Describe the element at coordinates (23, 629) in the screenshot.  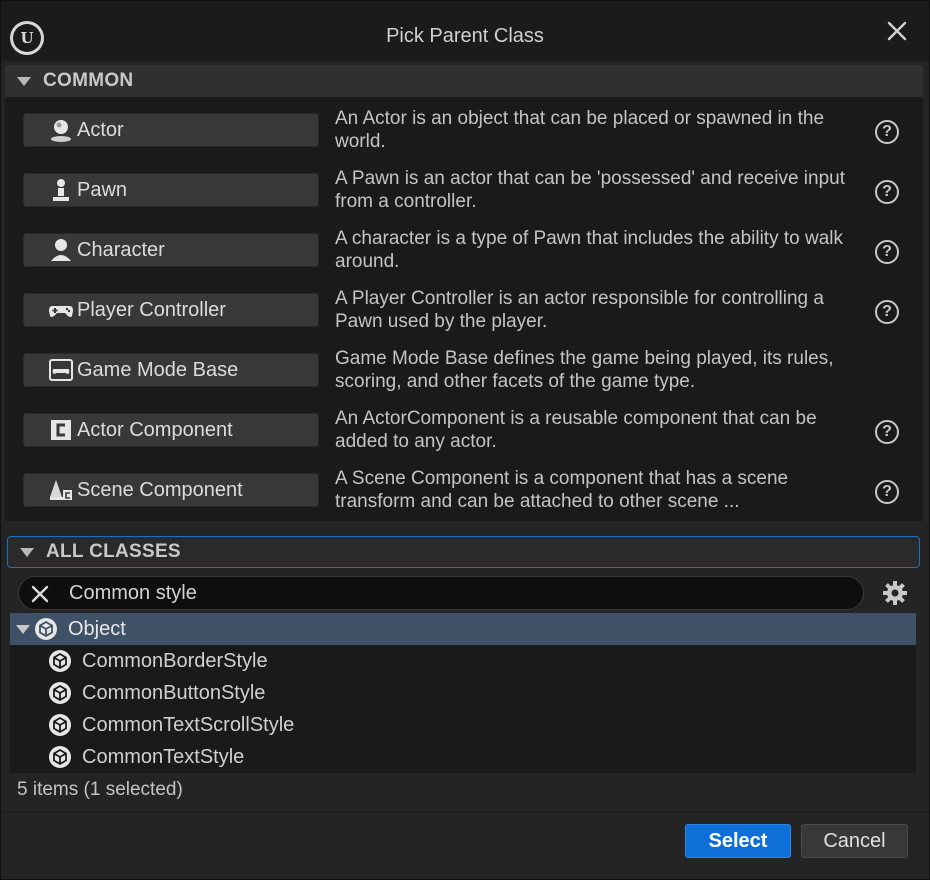
I see `expand-triangle-icon` at that location.